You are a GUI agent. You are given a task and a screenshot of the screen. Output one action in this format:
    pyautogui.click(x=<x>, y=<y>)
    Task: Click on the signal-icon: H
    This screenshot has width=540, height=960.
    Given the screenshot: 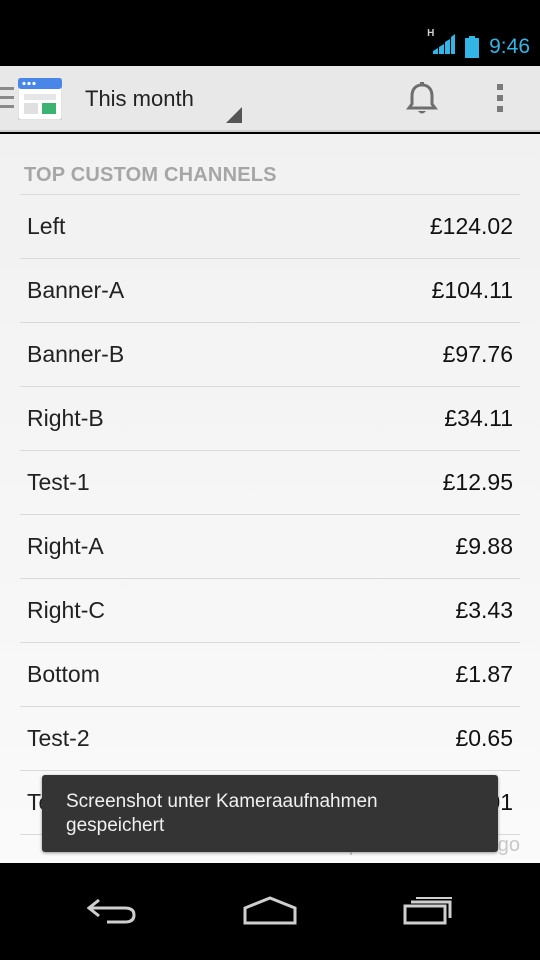 What is the action you would take?
    pyautogui.click(x=441, y=43)
    